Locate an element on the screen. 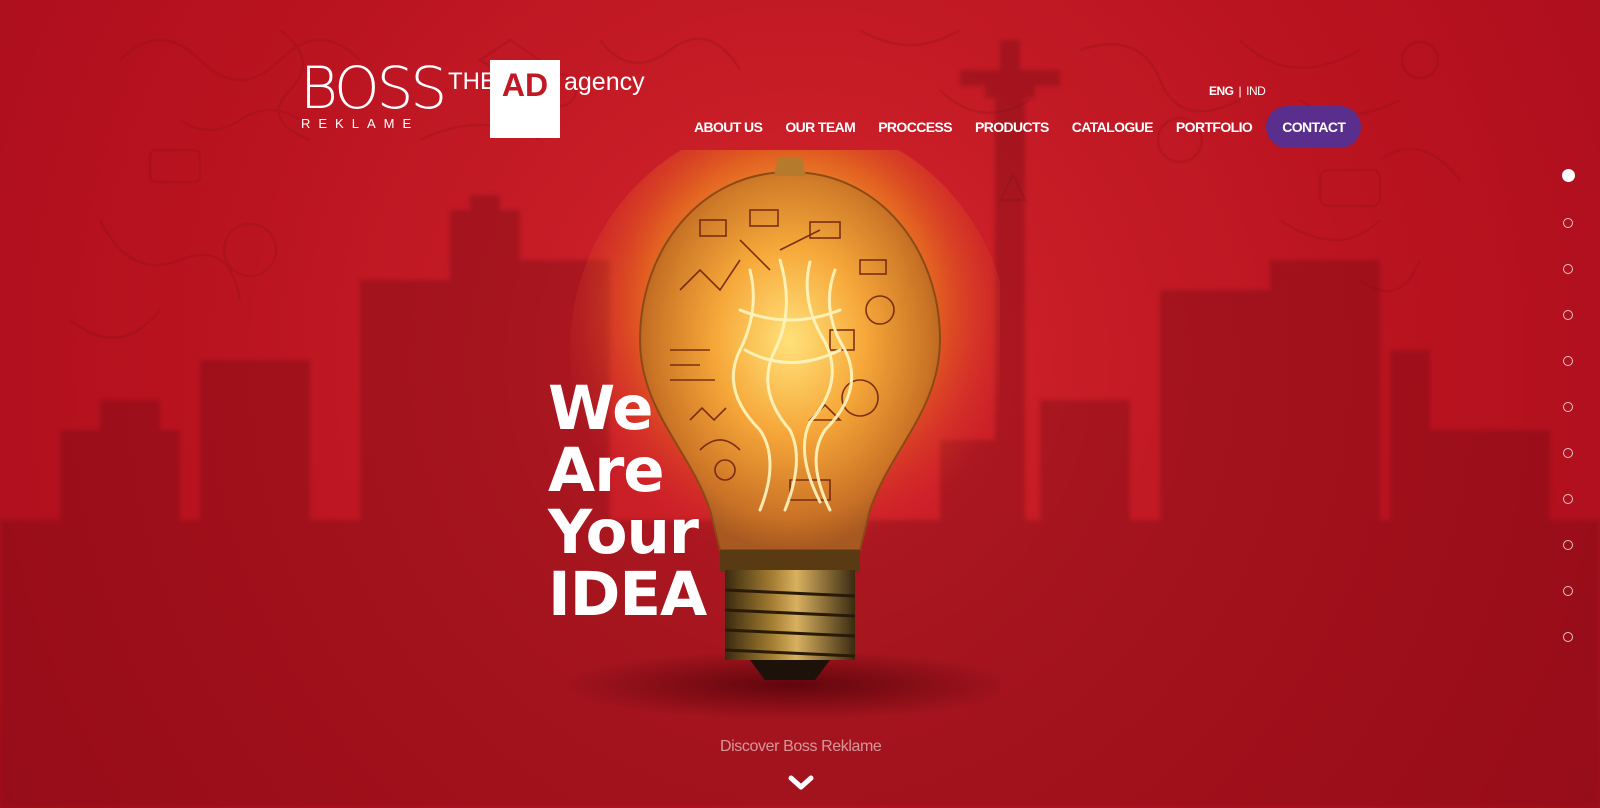 This screenshot has width=1600, height=808. hero-line-your: Your is located at coordinates (623, 532).